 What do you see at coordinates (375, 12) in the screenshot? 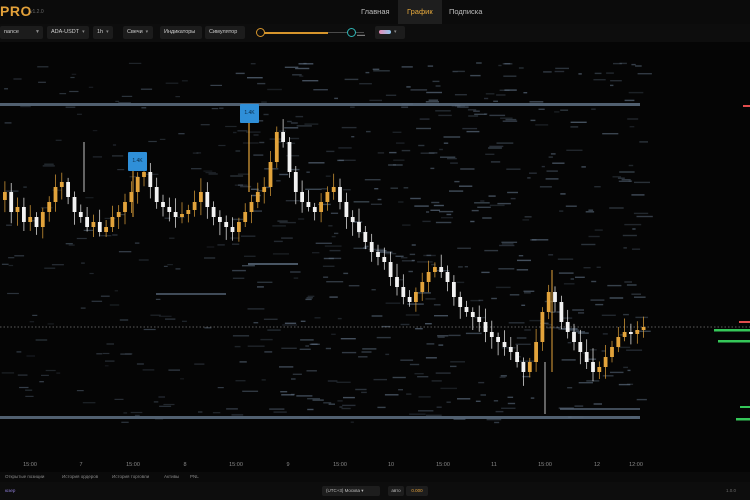
I see `nav-home: Главная` at bounding box center [375, 12].